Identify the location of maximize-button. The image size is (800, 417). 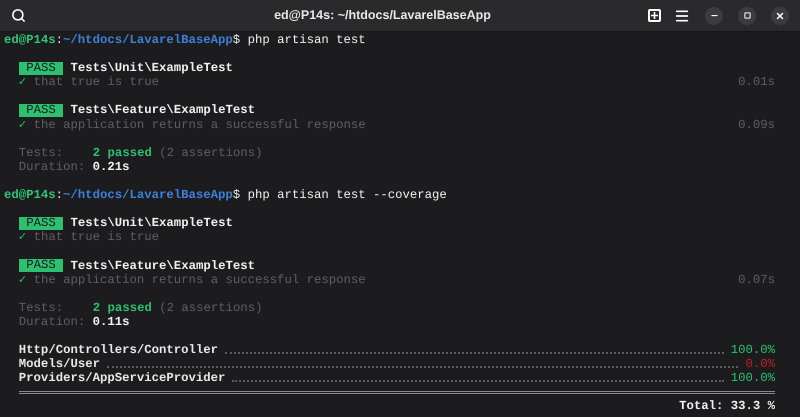
(747, 15).